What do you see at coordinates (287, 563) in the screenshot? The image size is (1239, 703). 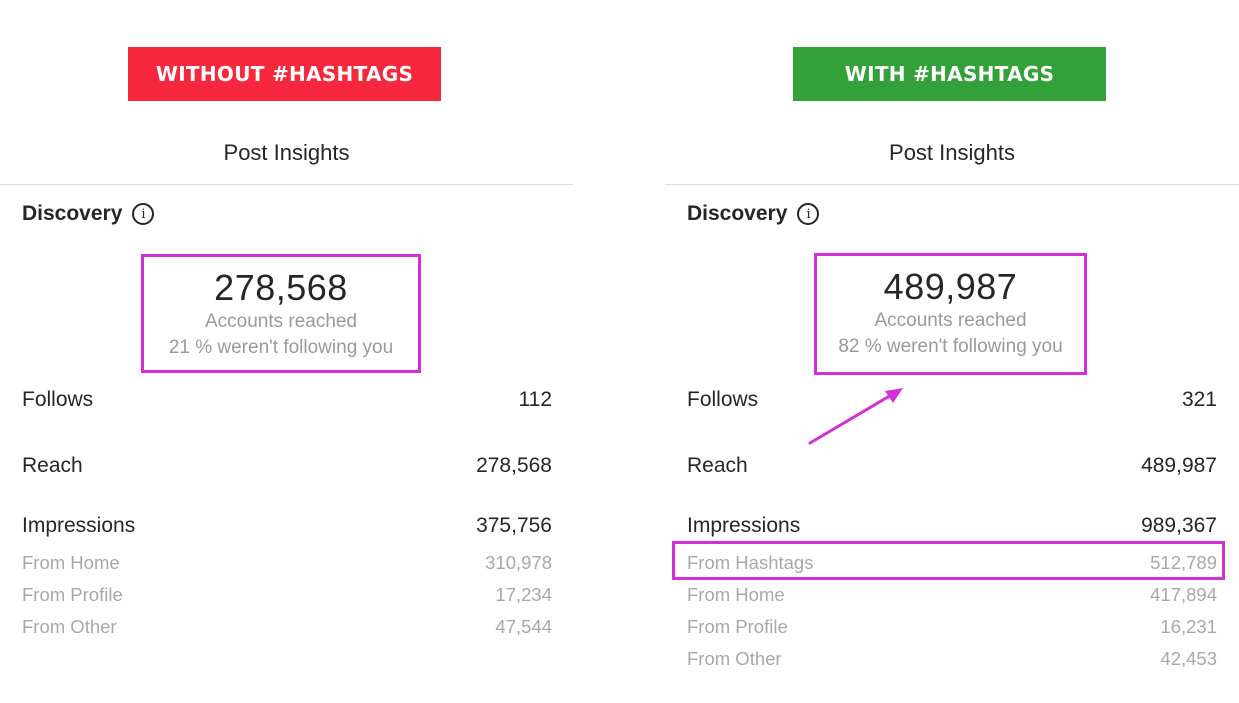 I see `source-row-home: From Home 310,978` at bounding box center [287, 563].